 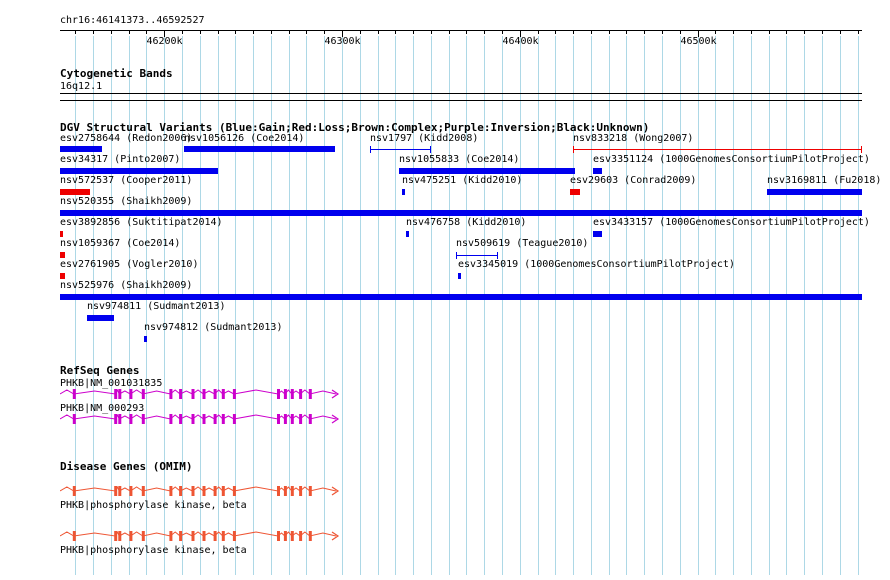 I want to click on variant-label: esv29603 (Conrad2009), so click(x=633, y=180).